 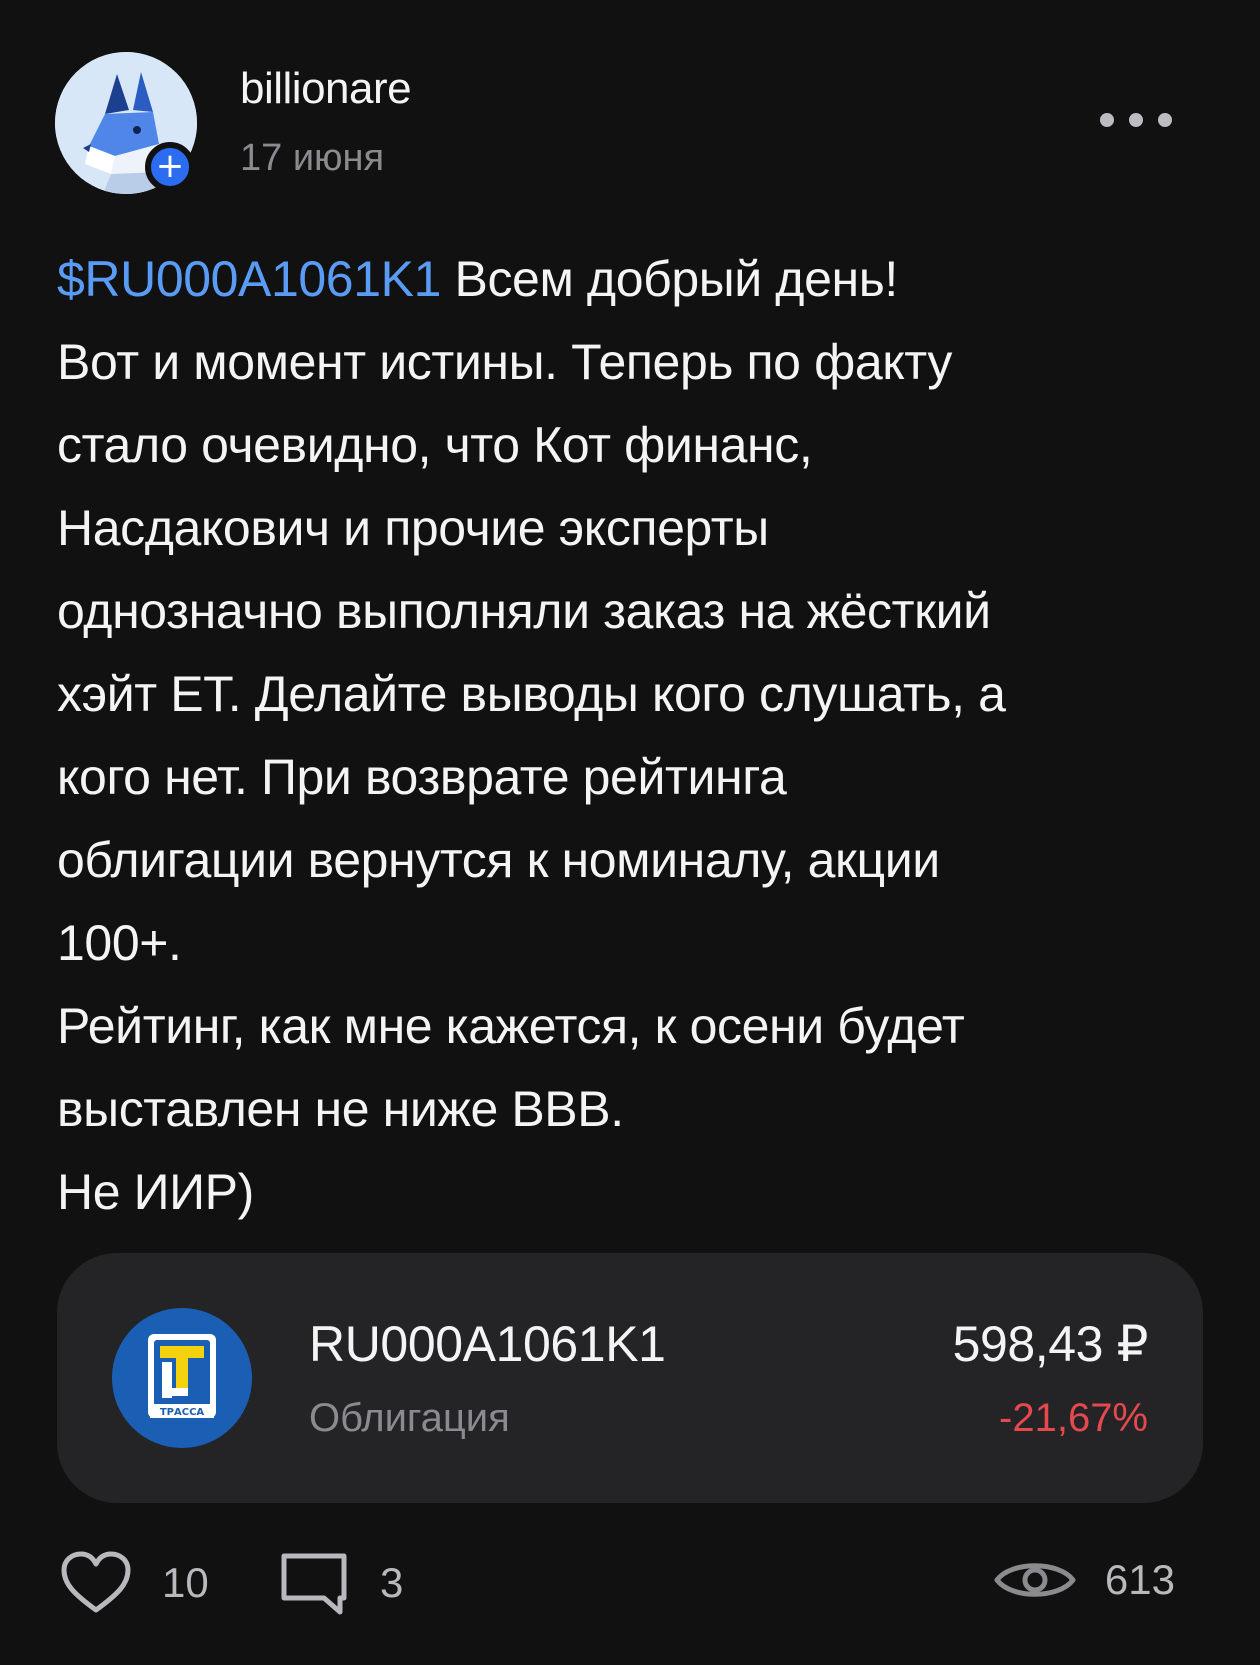 I want to click on post-text-line: облигации вернутся к номиналу, акции, so click(x=498, y=860).